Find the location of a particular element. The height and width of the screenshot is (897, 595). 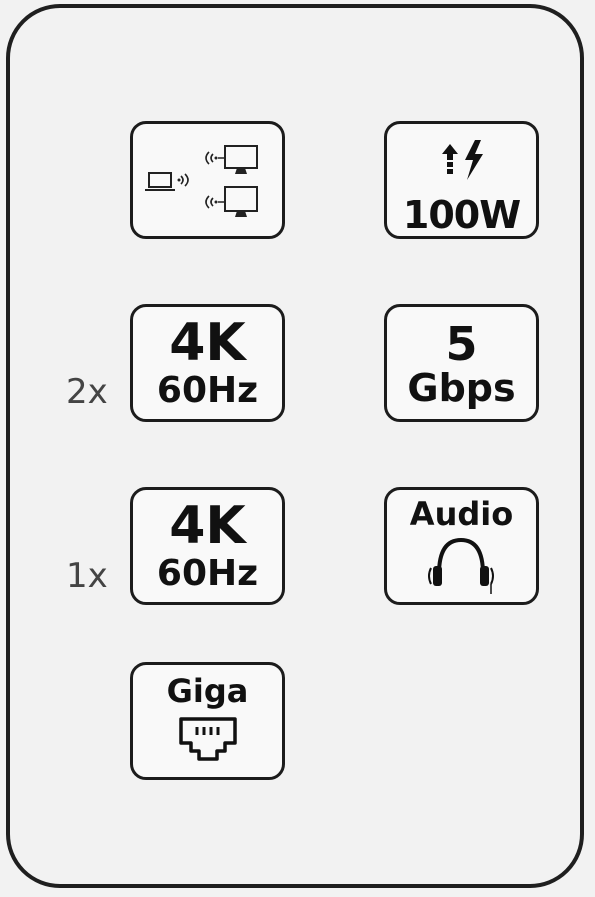

speed-unit: Gbps is located at coordinates (461, 388).